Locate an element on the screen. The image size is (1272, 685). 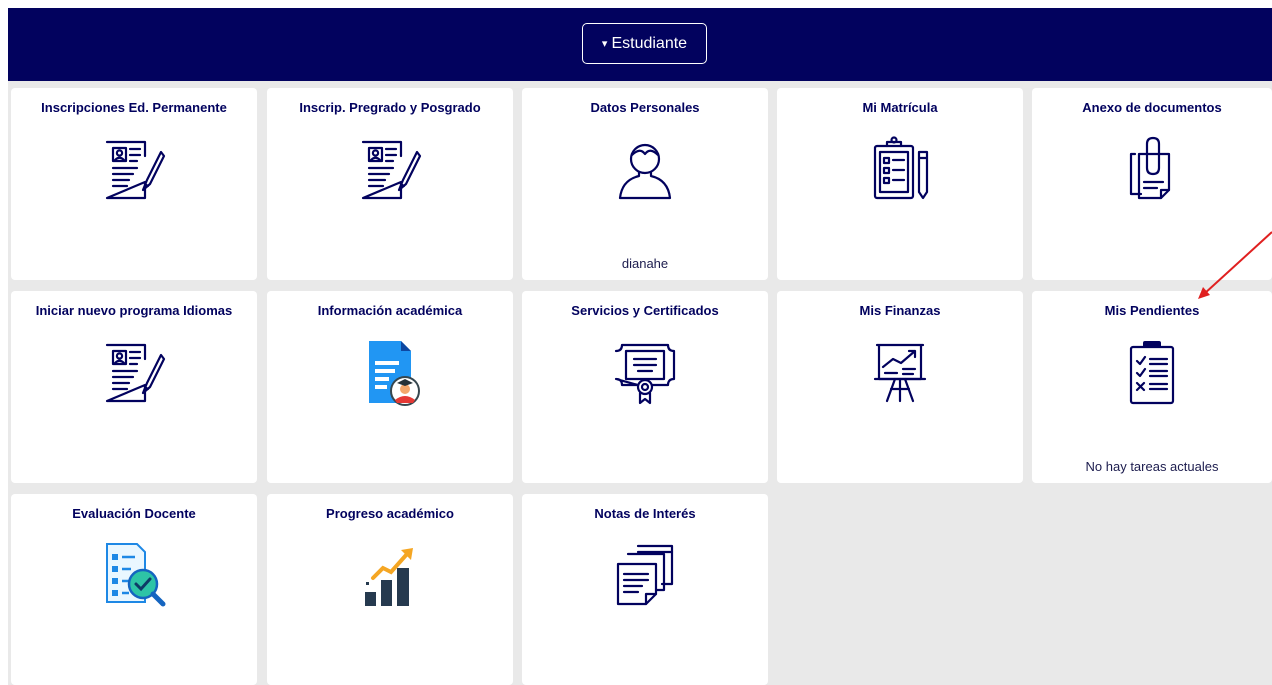
tile-evaluacion-docente: Evaluación Docente is located at coordinates (134, 589).